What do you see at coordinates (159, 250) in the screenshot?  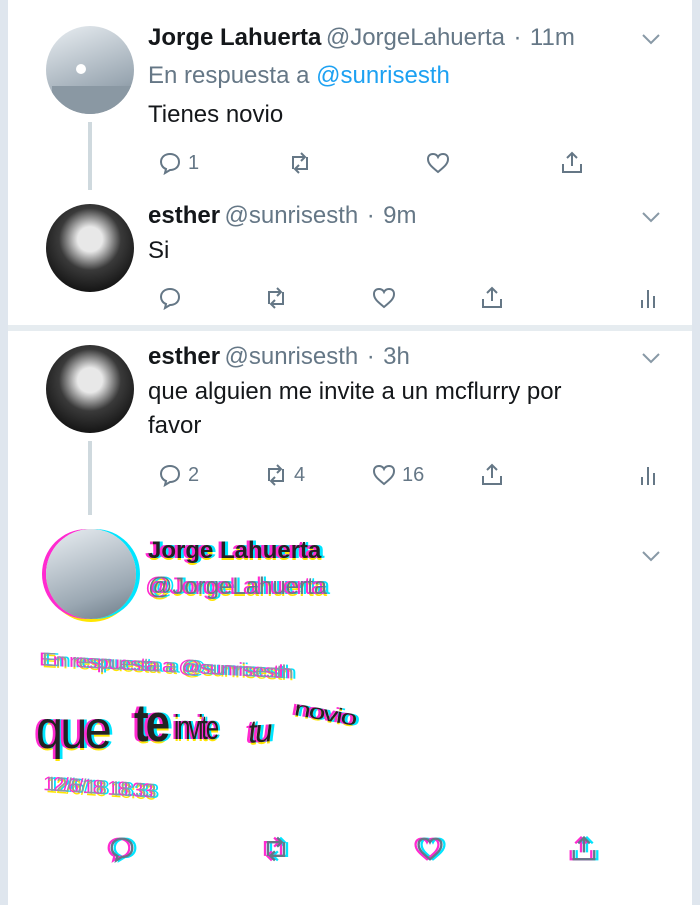 I see `tweet-text: Si` at bounding box center [159, 250].